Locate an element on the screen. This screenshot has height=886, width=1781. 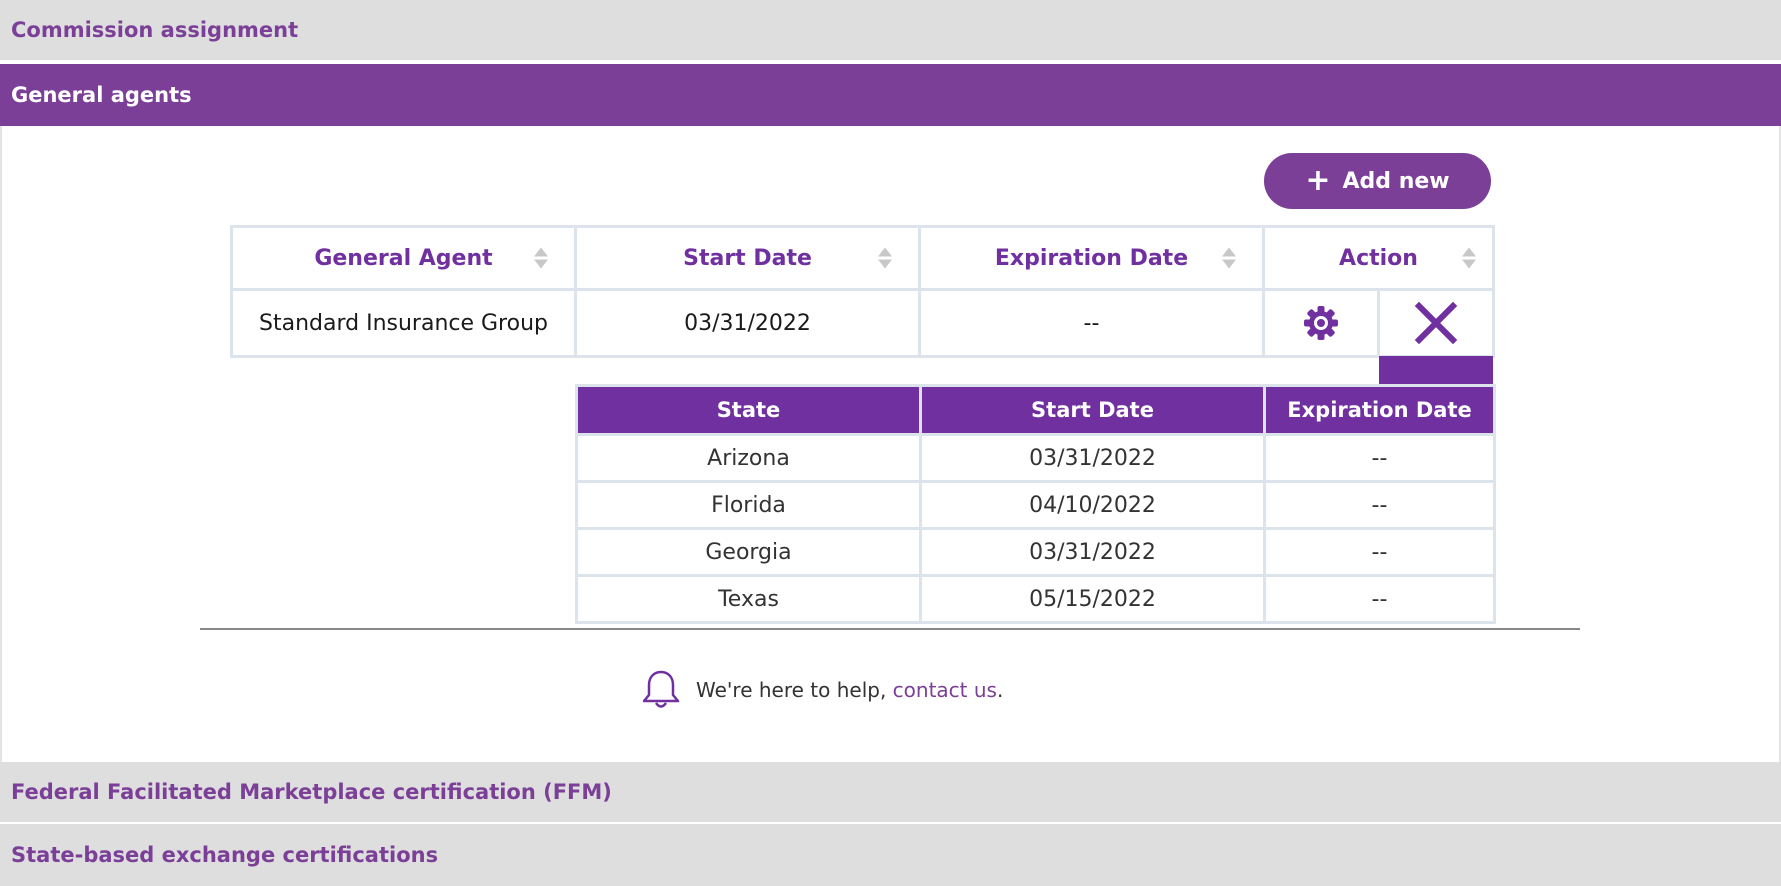
table-row: Arizona 03/31/2022 -- is located at coordinates (1035, 458).